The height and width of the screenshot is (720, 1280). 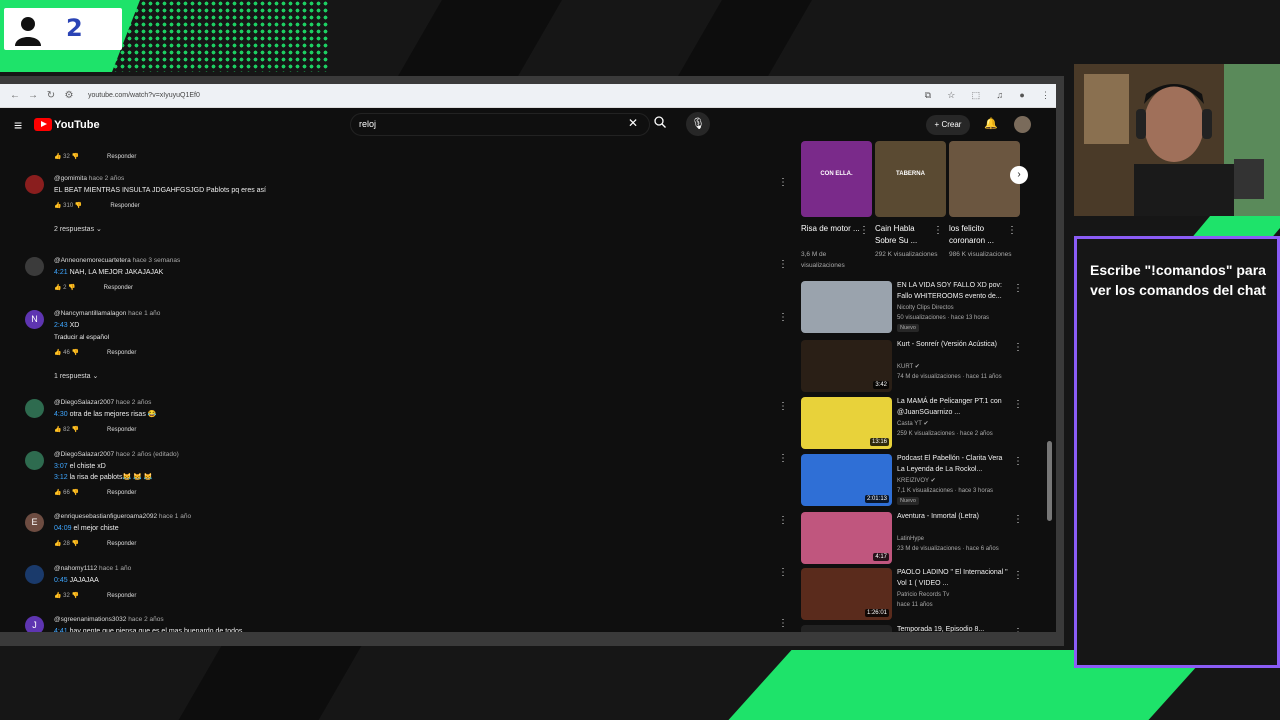 What do you see at coordinates (957, 539) in the screenshot?
I see `channel-name: LatinHype` at bounding box center [957, 539].